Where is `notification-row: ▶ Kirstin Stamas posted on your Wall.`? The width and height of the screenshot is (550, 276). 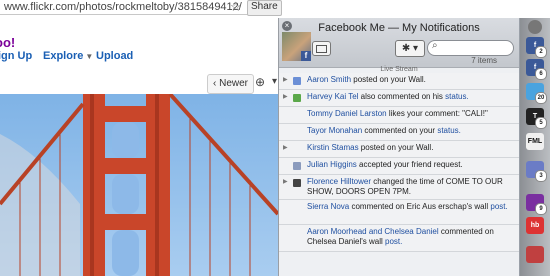 notification-row: ▶ Kirstin Stamas posted on your Wall. is located at coordinates (399, 149).